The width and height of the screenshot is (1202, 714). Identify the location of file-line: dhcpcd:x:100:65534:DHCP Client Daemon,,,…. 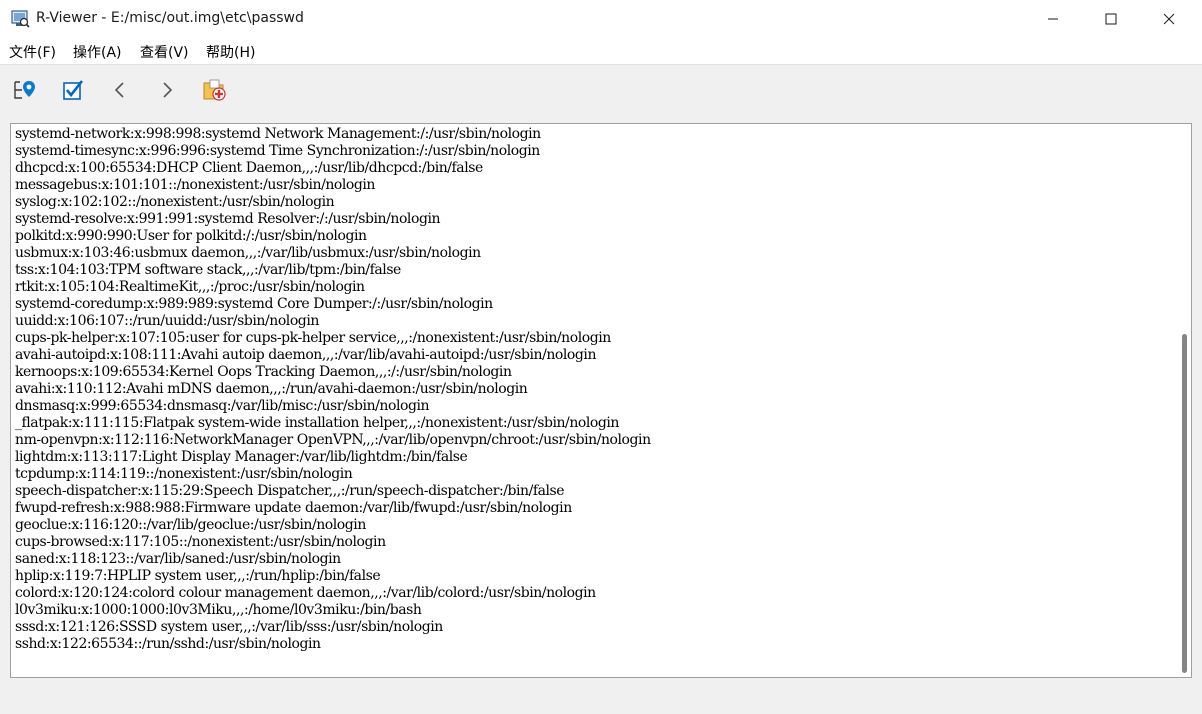
(249, 168).